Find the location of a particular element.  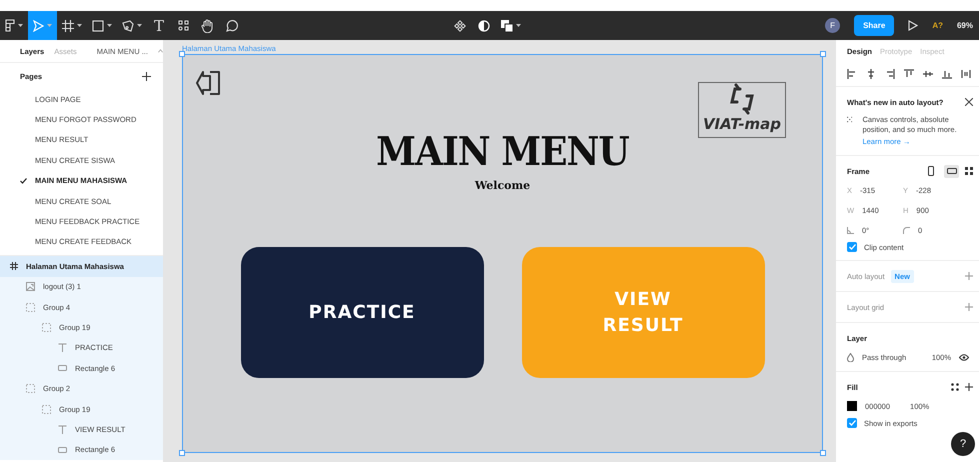

angle-icon is located at coordinates (850, 230).